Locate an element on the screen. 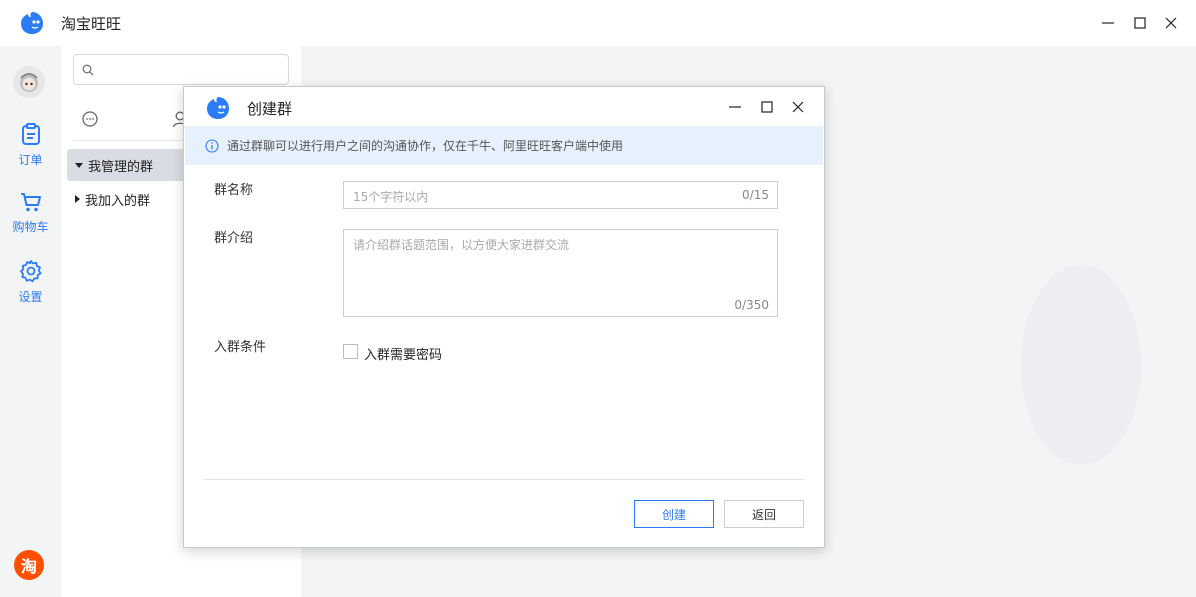 Image resolution: width=1196 pixels, height=597 pixels. group-intro-placeholder: 请介绍群话题范围，以方便大家进群交流 is located at coordinates (461, 245).